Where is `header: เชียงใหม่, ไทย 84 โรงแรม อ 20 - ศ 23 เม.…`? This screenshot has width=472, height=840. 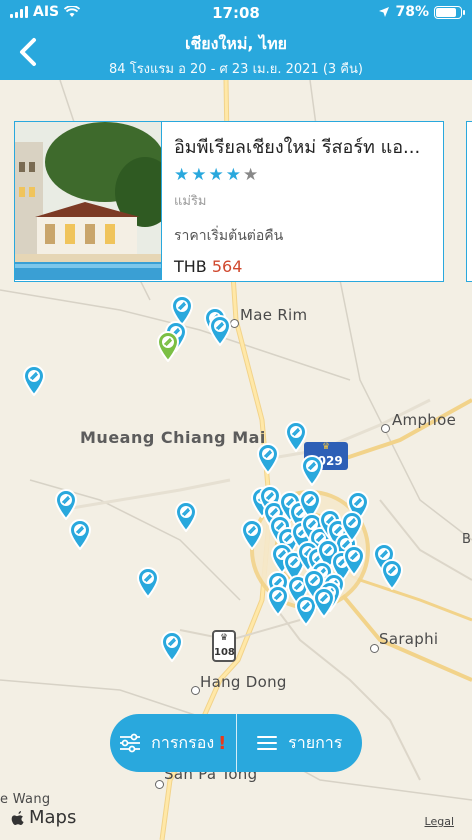
header: เชียงใหม่, ไทย 84 โรงแรม อ 20 - ศ 23 เม.… is located at coordinates (236, 53).